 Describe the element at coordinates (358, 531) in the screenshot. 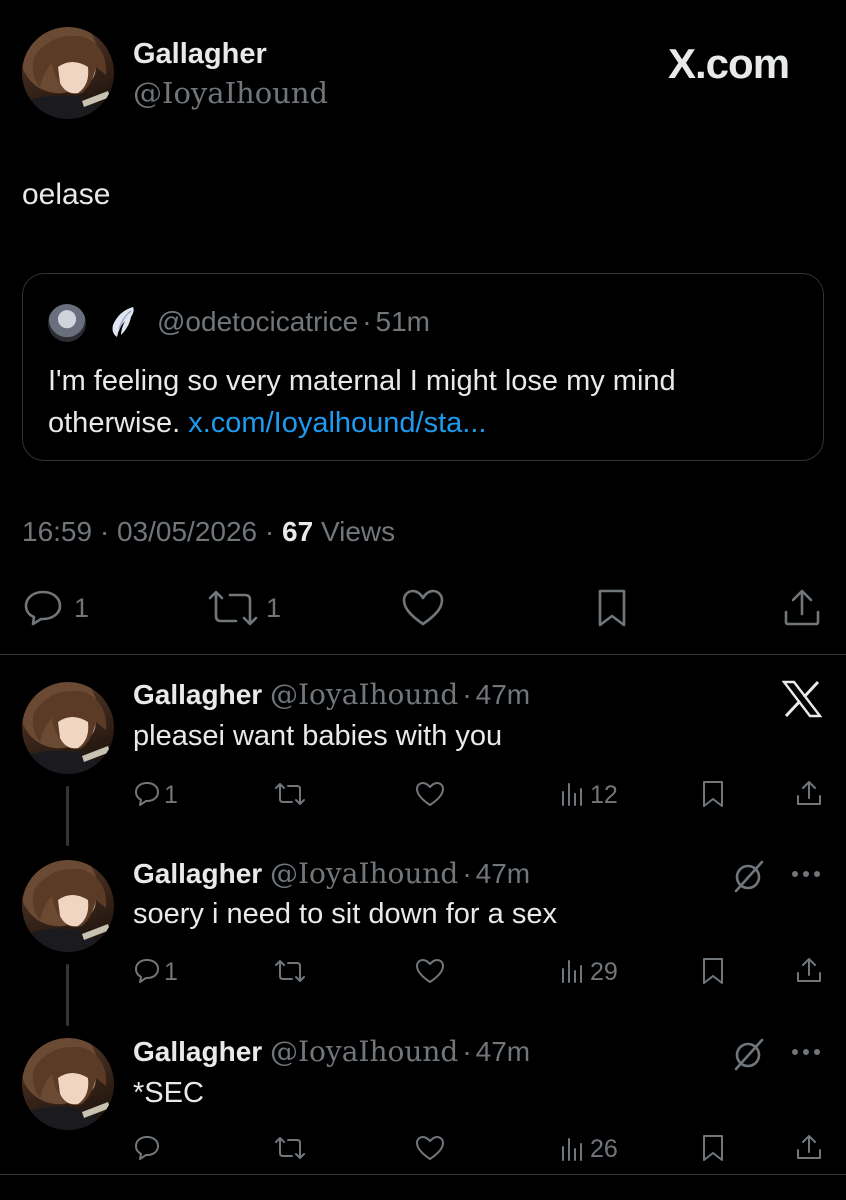

I see `views-label: Views` at that location.